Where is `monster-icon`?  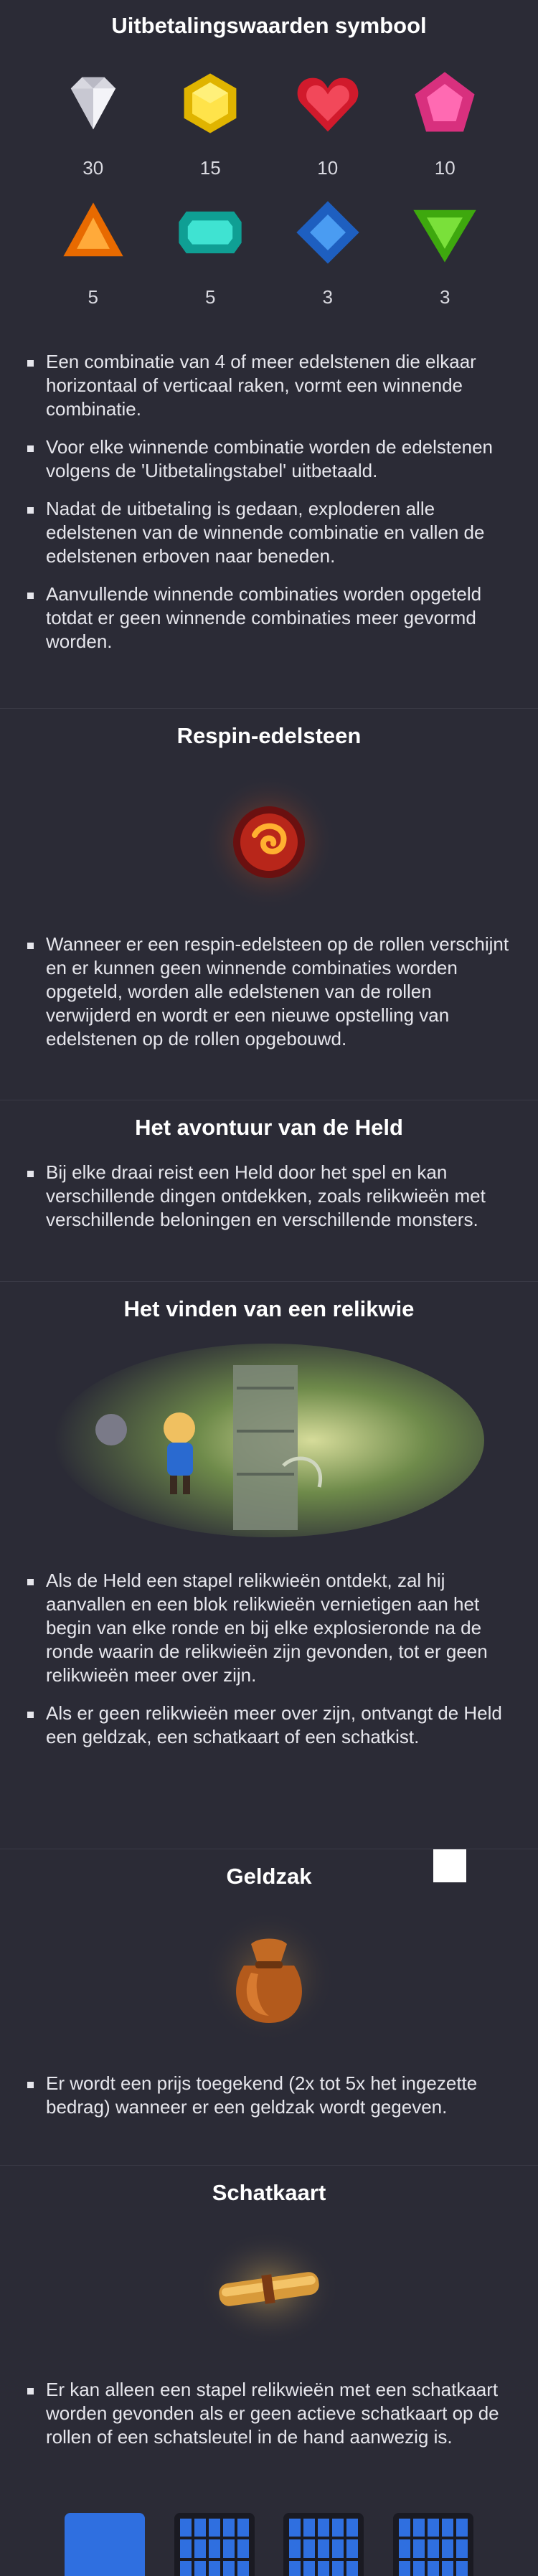 monster-icon is located at coordinates (111, 1429).